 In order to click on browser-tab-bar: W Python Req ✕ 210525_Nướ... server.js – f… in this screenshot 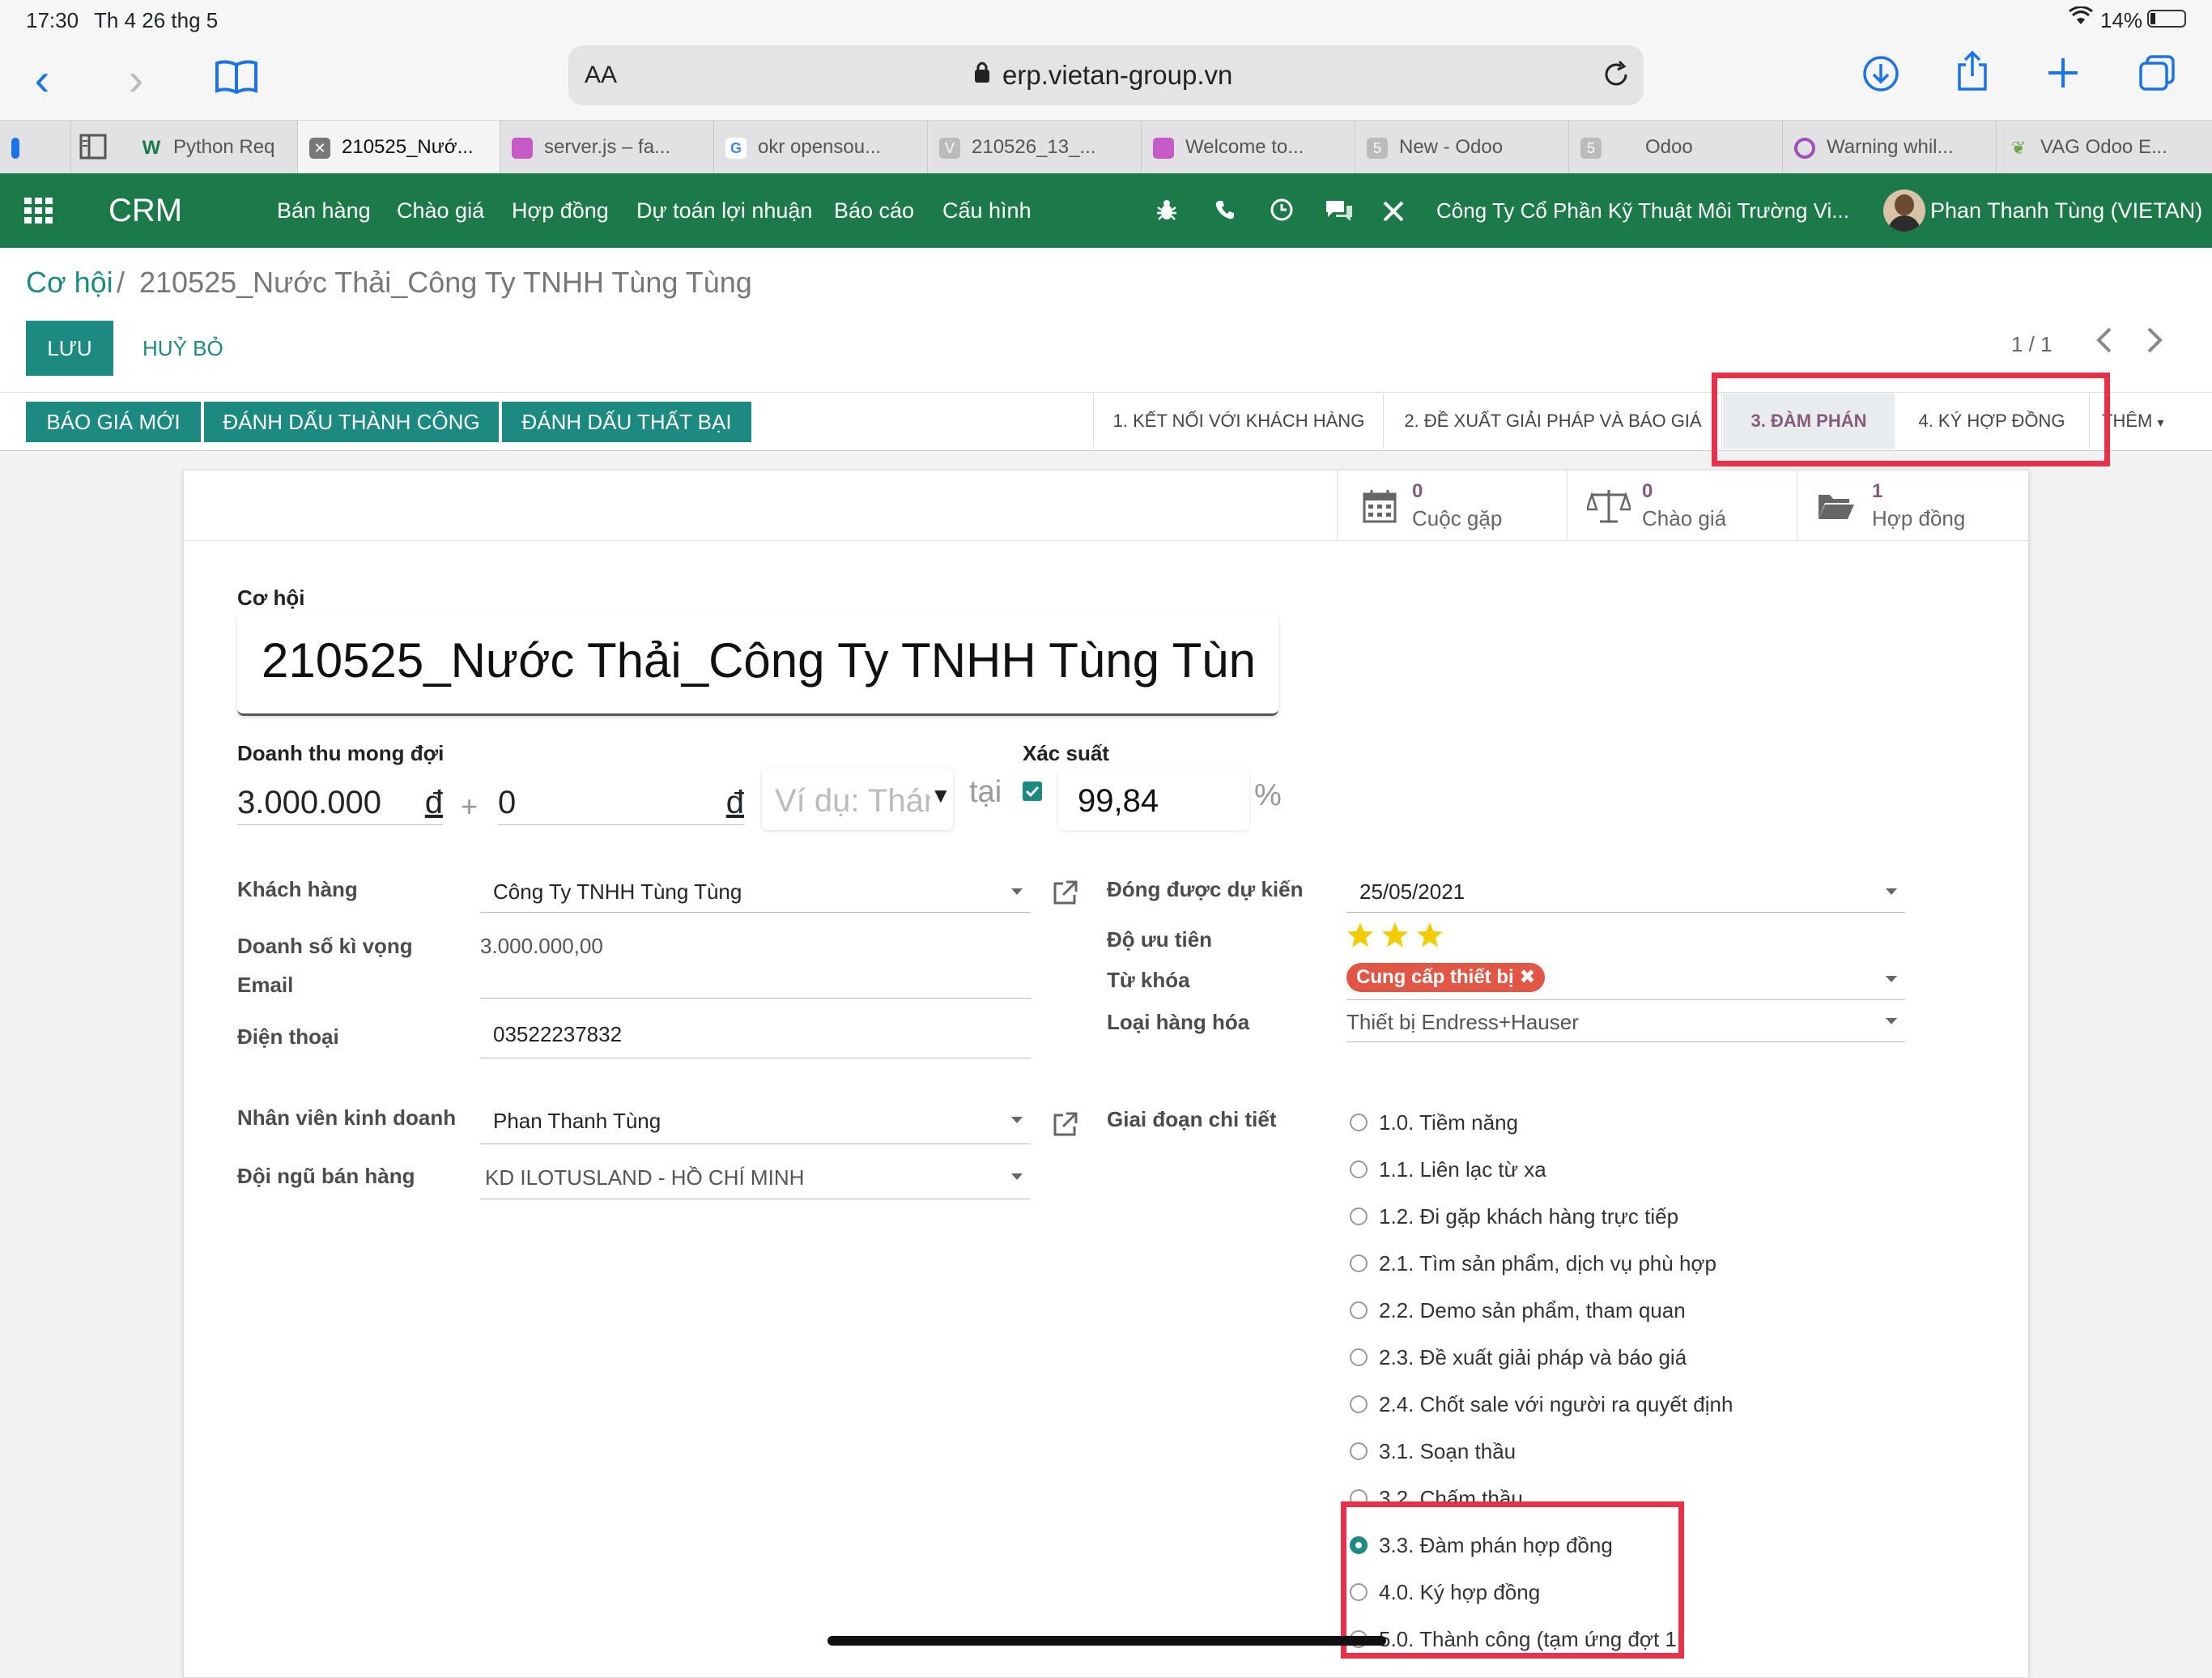, I will do `click(1106, 147)`.